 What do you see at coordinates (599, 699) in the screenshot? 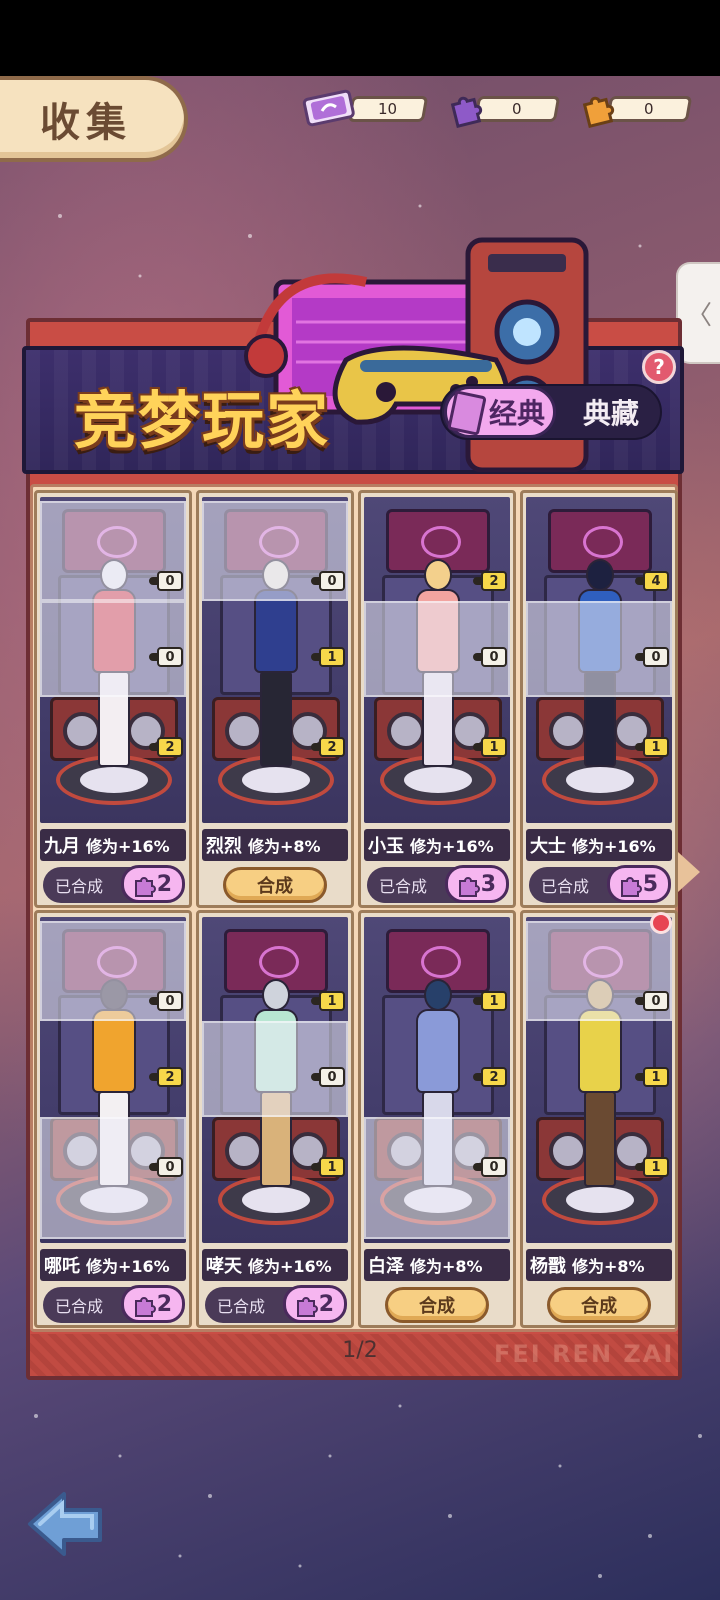
I see `character-card: 4 0 1 大士 修为+16% 已合成 5` at bounding box center [599, 699].